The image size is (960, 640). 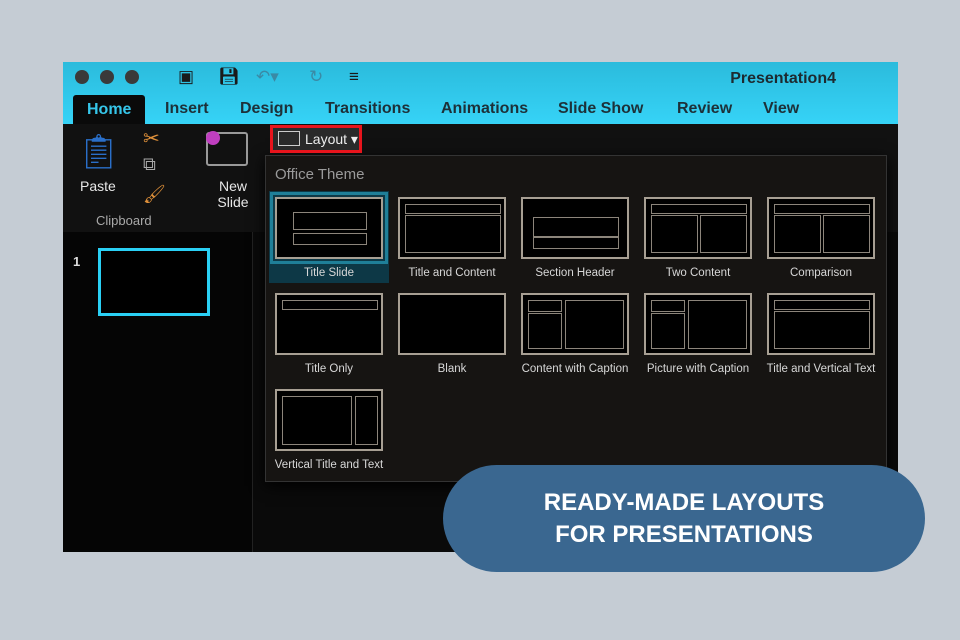 I want to click on new-slide-button: New Slide, so click(x=233, y=194).